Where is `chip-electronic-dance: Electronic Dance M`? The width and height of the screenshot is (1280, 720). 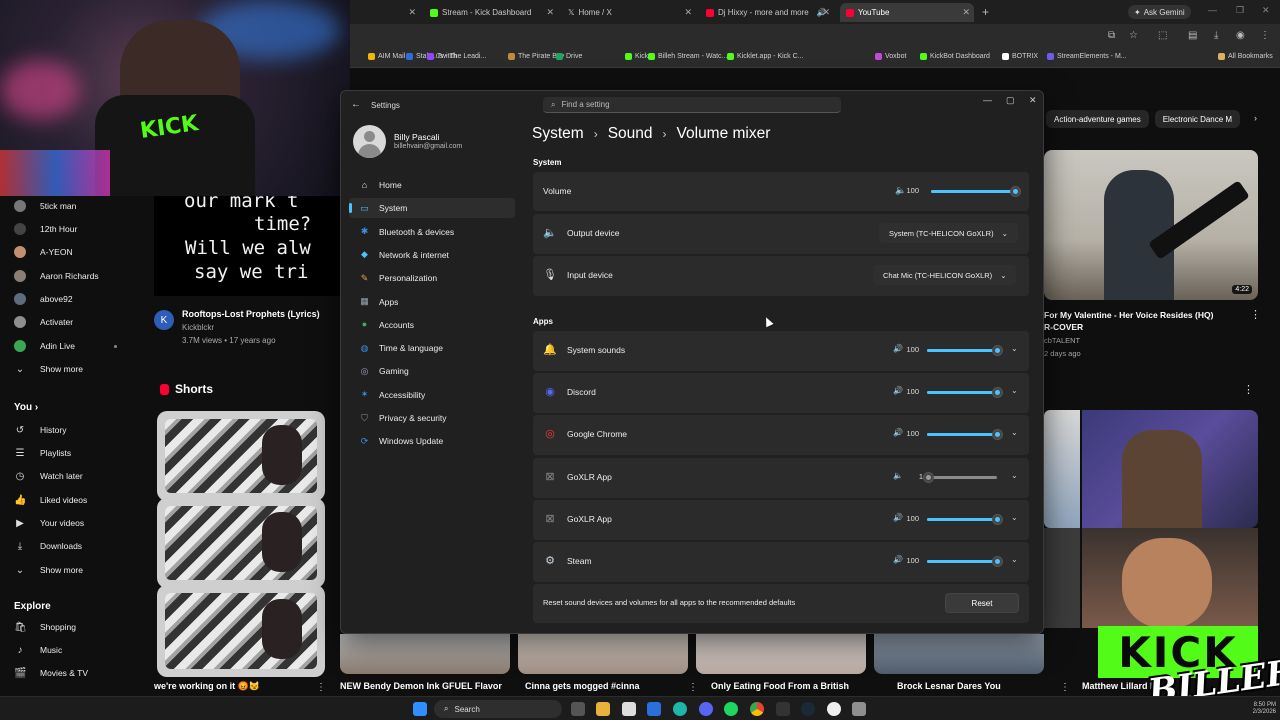 chip-electronic-dance: Electronic Dance M is located at coordinates (1197, 119).